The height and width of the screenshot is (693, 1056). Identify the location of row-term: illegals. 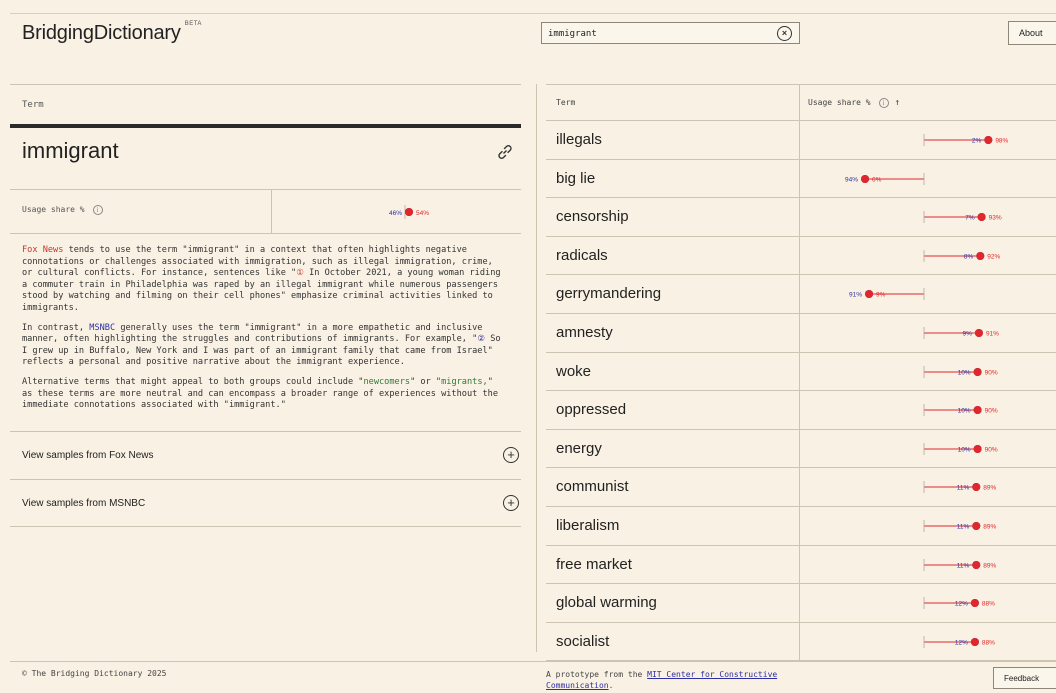
(579, 139).